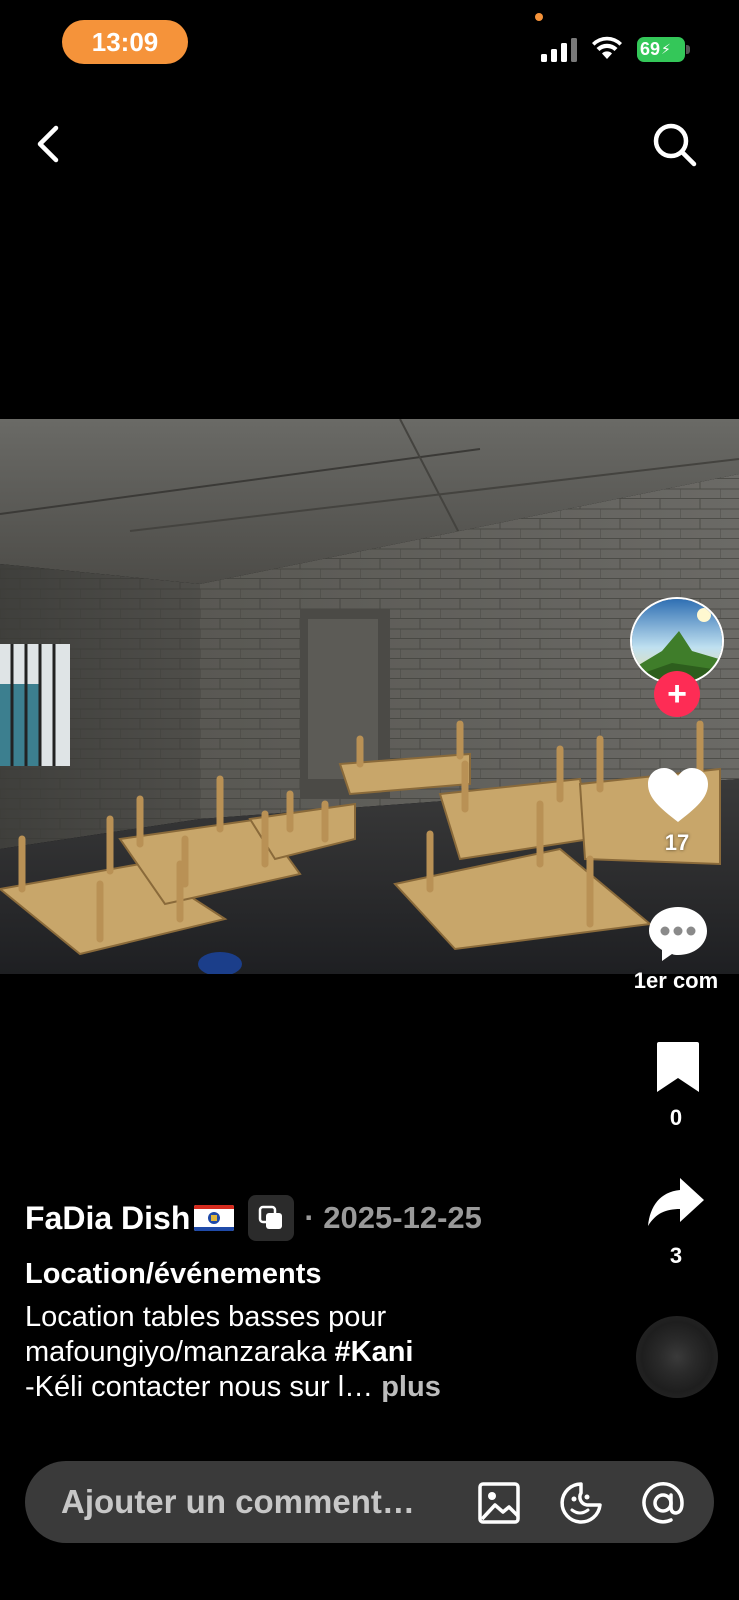  What do you see at coordinates (173, 1274) in the screenshot?
I see `post-title: Location/événements` at bounding box center [173, 1274].